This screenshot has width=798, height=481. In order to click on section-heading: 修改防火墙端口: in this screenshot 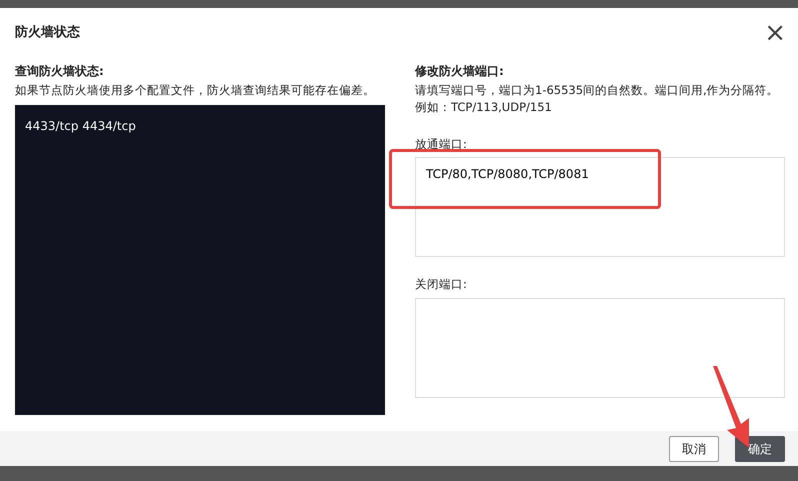, I will do `click(460, 71)`.